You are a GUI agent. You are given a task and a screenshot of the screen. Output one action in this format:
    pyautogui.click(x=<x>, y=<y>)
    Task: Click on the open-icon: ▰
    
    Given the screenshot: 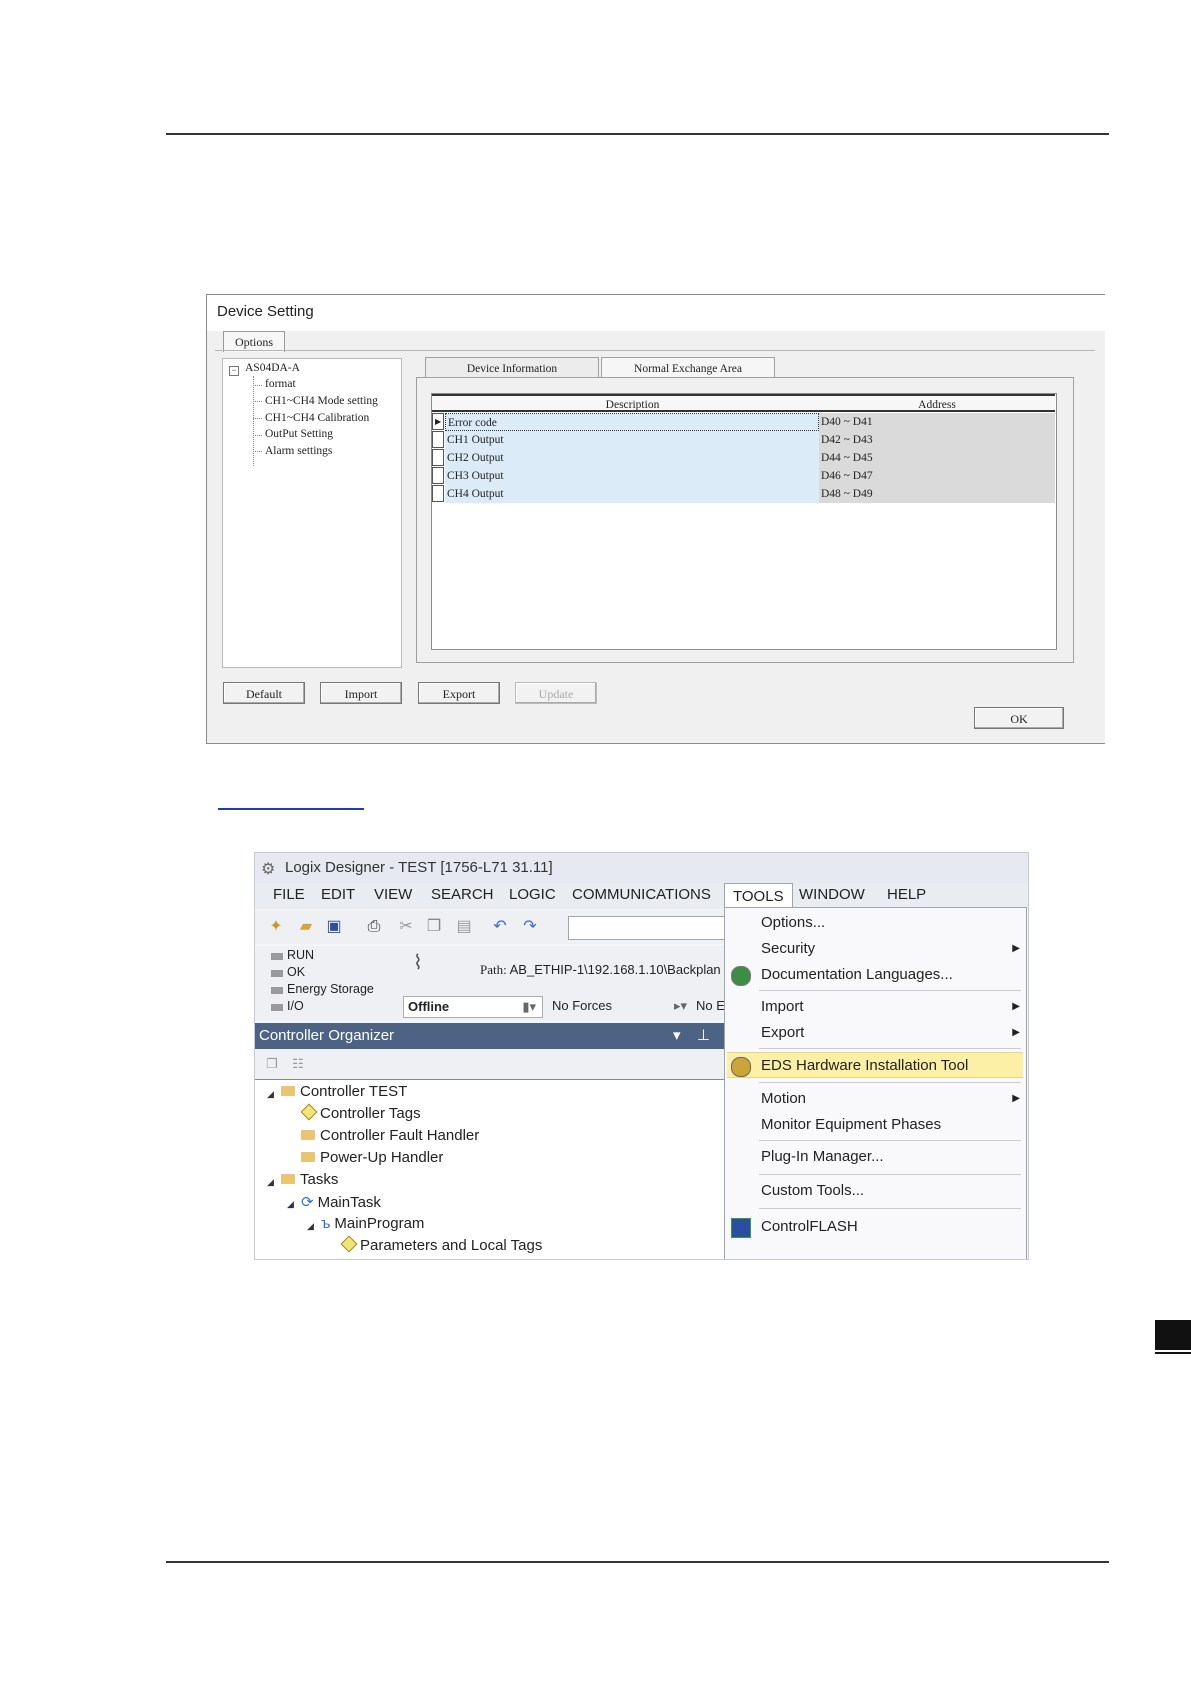 What is the action you would take?
    pyautogui.click(x=306, y=927)
    